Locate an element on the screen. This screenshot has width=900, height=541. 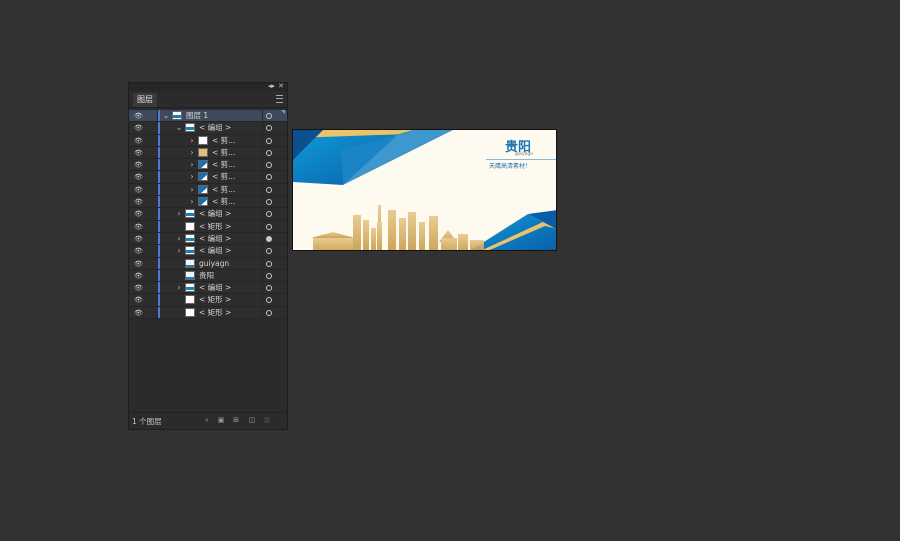
layer-row: 👁 guiyagn is located at coordinates (208, 263).